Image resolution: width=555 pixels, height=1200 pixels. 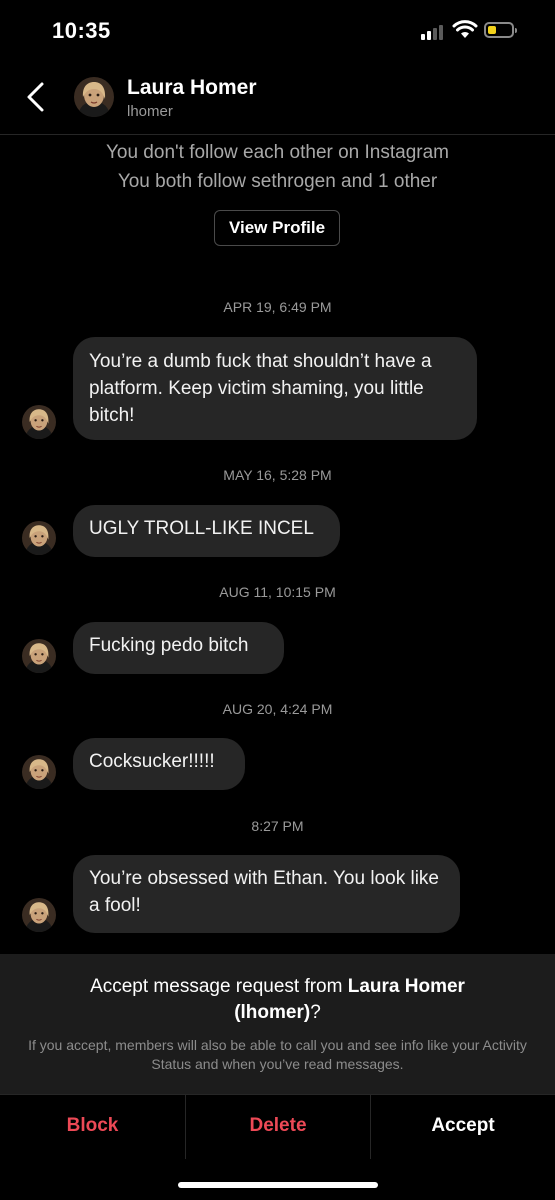 I want to click on delete-button: Delete, so click(x=278, y=1127).